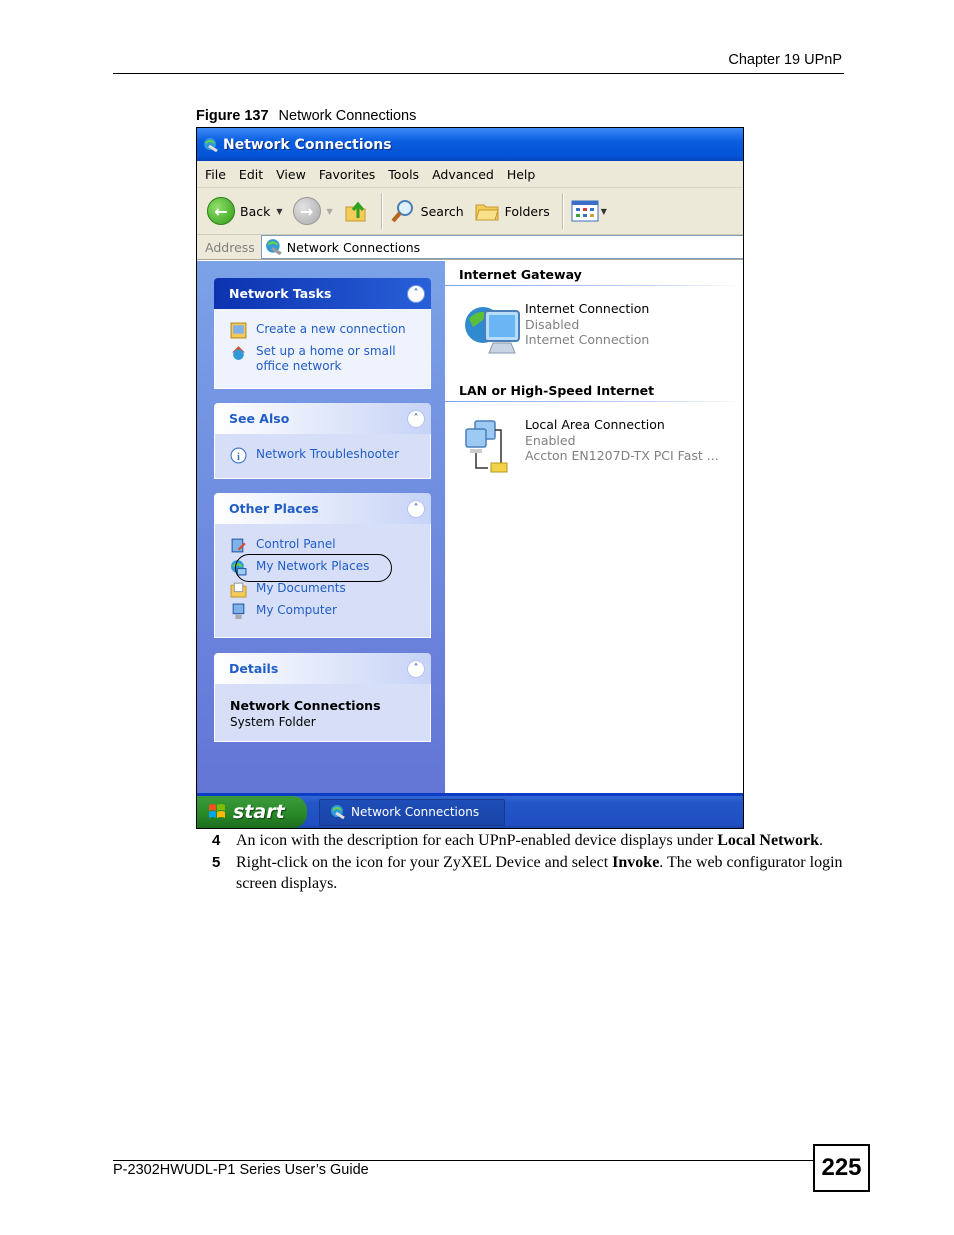 The width and height of the screenshot is (954, 1235). Describe the element at coordinates (322, 418) in the screenshot. I see `see-also-header: See Also ˄` at that location.